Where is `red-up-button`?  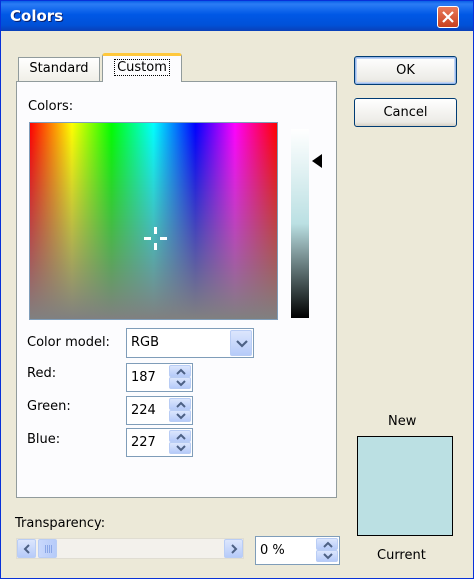
red-up-button is located at coordinates (180, 371).